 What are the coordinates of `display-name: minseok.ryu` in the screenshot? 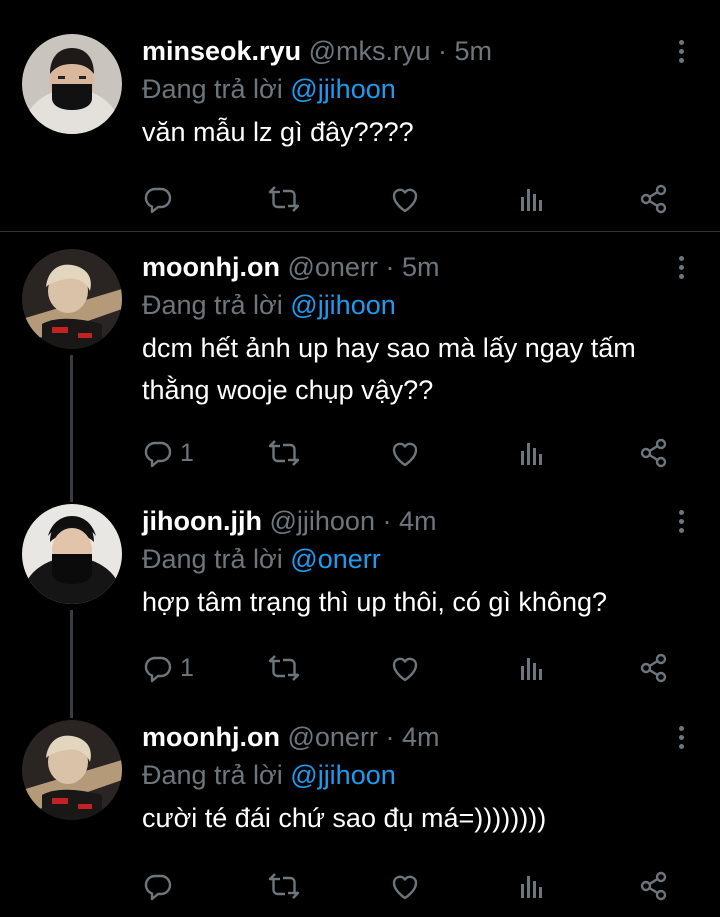 It's located at (221, 51).